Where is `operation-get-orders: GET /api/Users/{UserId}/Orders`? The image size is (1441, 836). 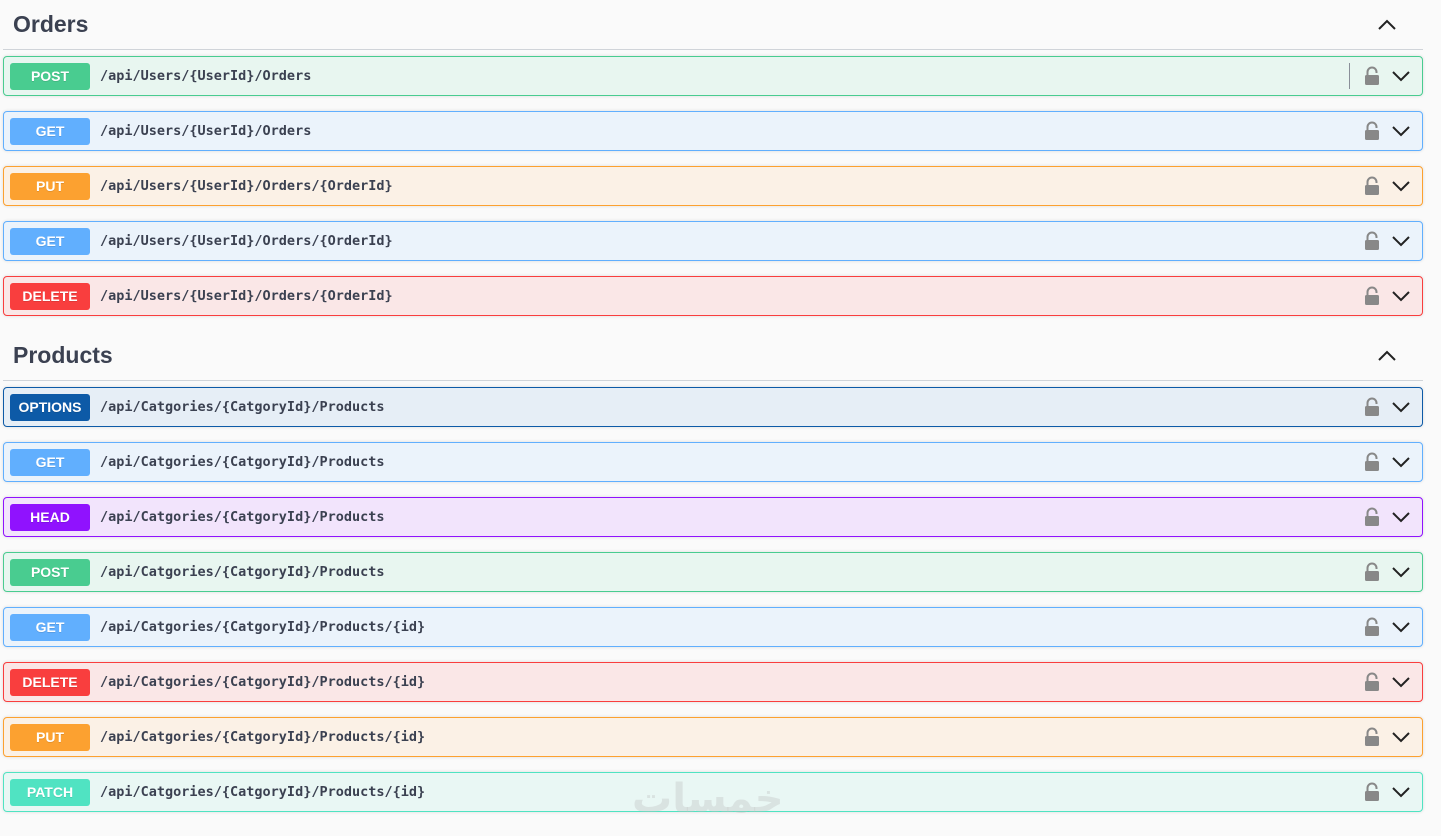 operation-get-orders: GET /api/Users/{UserId}/Orders is located at coordinates (713, 131).